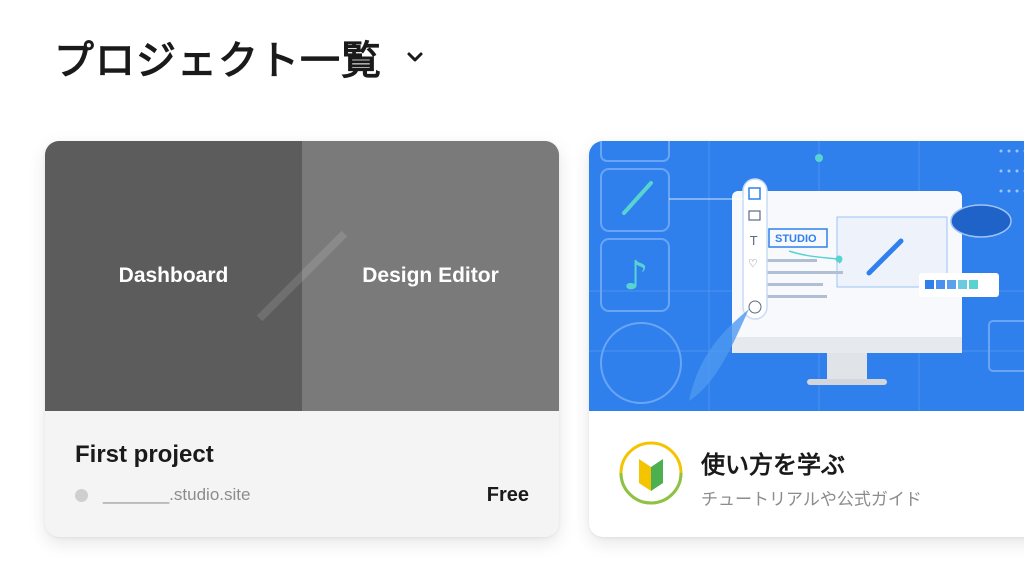 The width and height of the screenshot is (1024, 567). What do you see at coordinates (651, 473) in the screenshot?
I see `beginner-mark-icon` at bounding box center [651, 473].